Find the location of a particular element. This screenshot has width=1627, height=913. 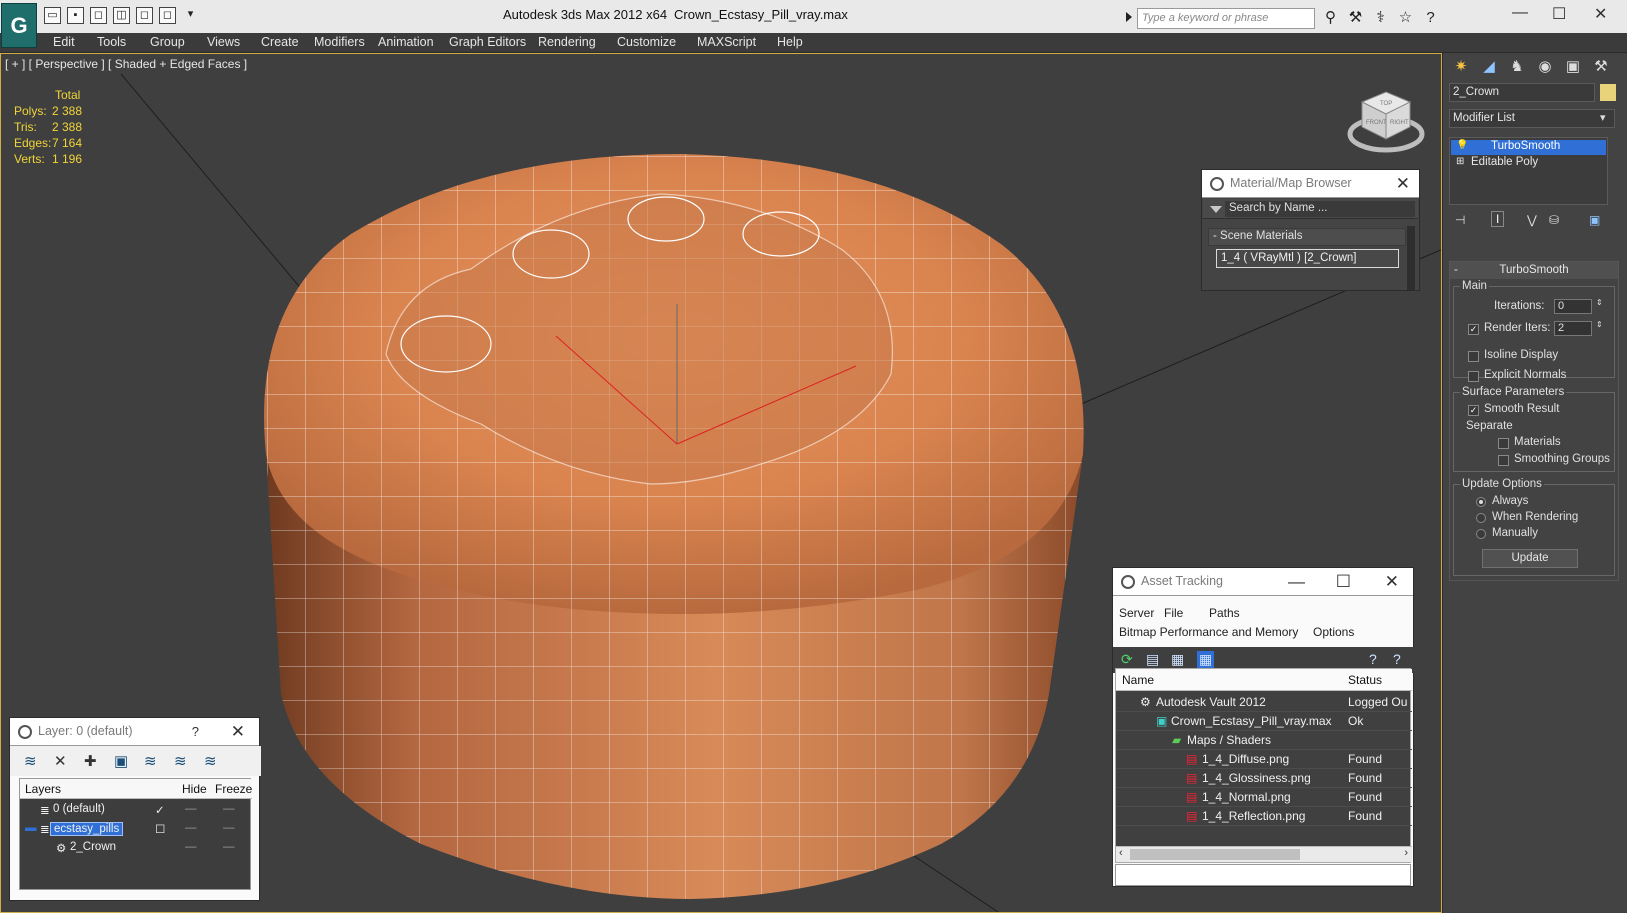

make-unique-icon: ⋁ is located at coordinates (1532, 220).